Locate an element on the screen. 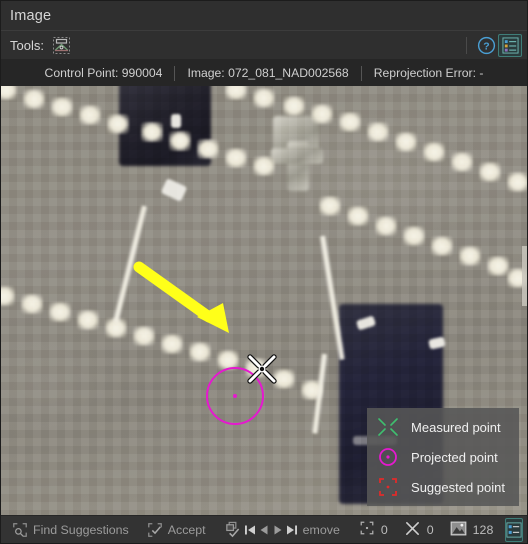 The width and height of the screenshot is (528, 544). suggested-point-count: 0 is located at coordinates (373, 530).